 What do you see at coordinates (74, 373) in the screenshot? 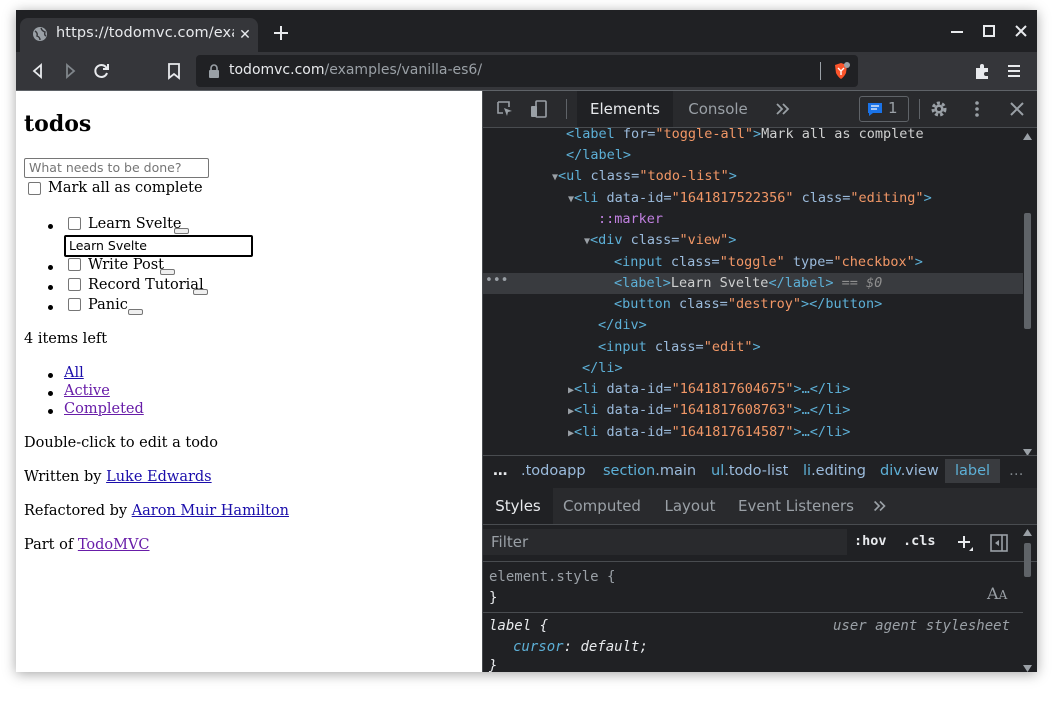
I see `filter-all-link: All` at bounding box center [74, 373].